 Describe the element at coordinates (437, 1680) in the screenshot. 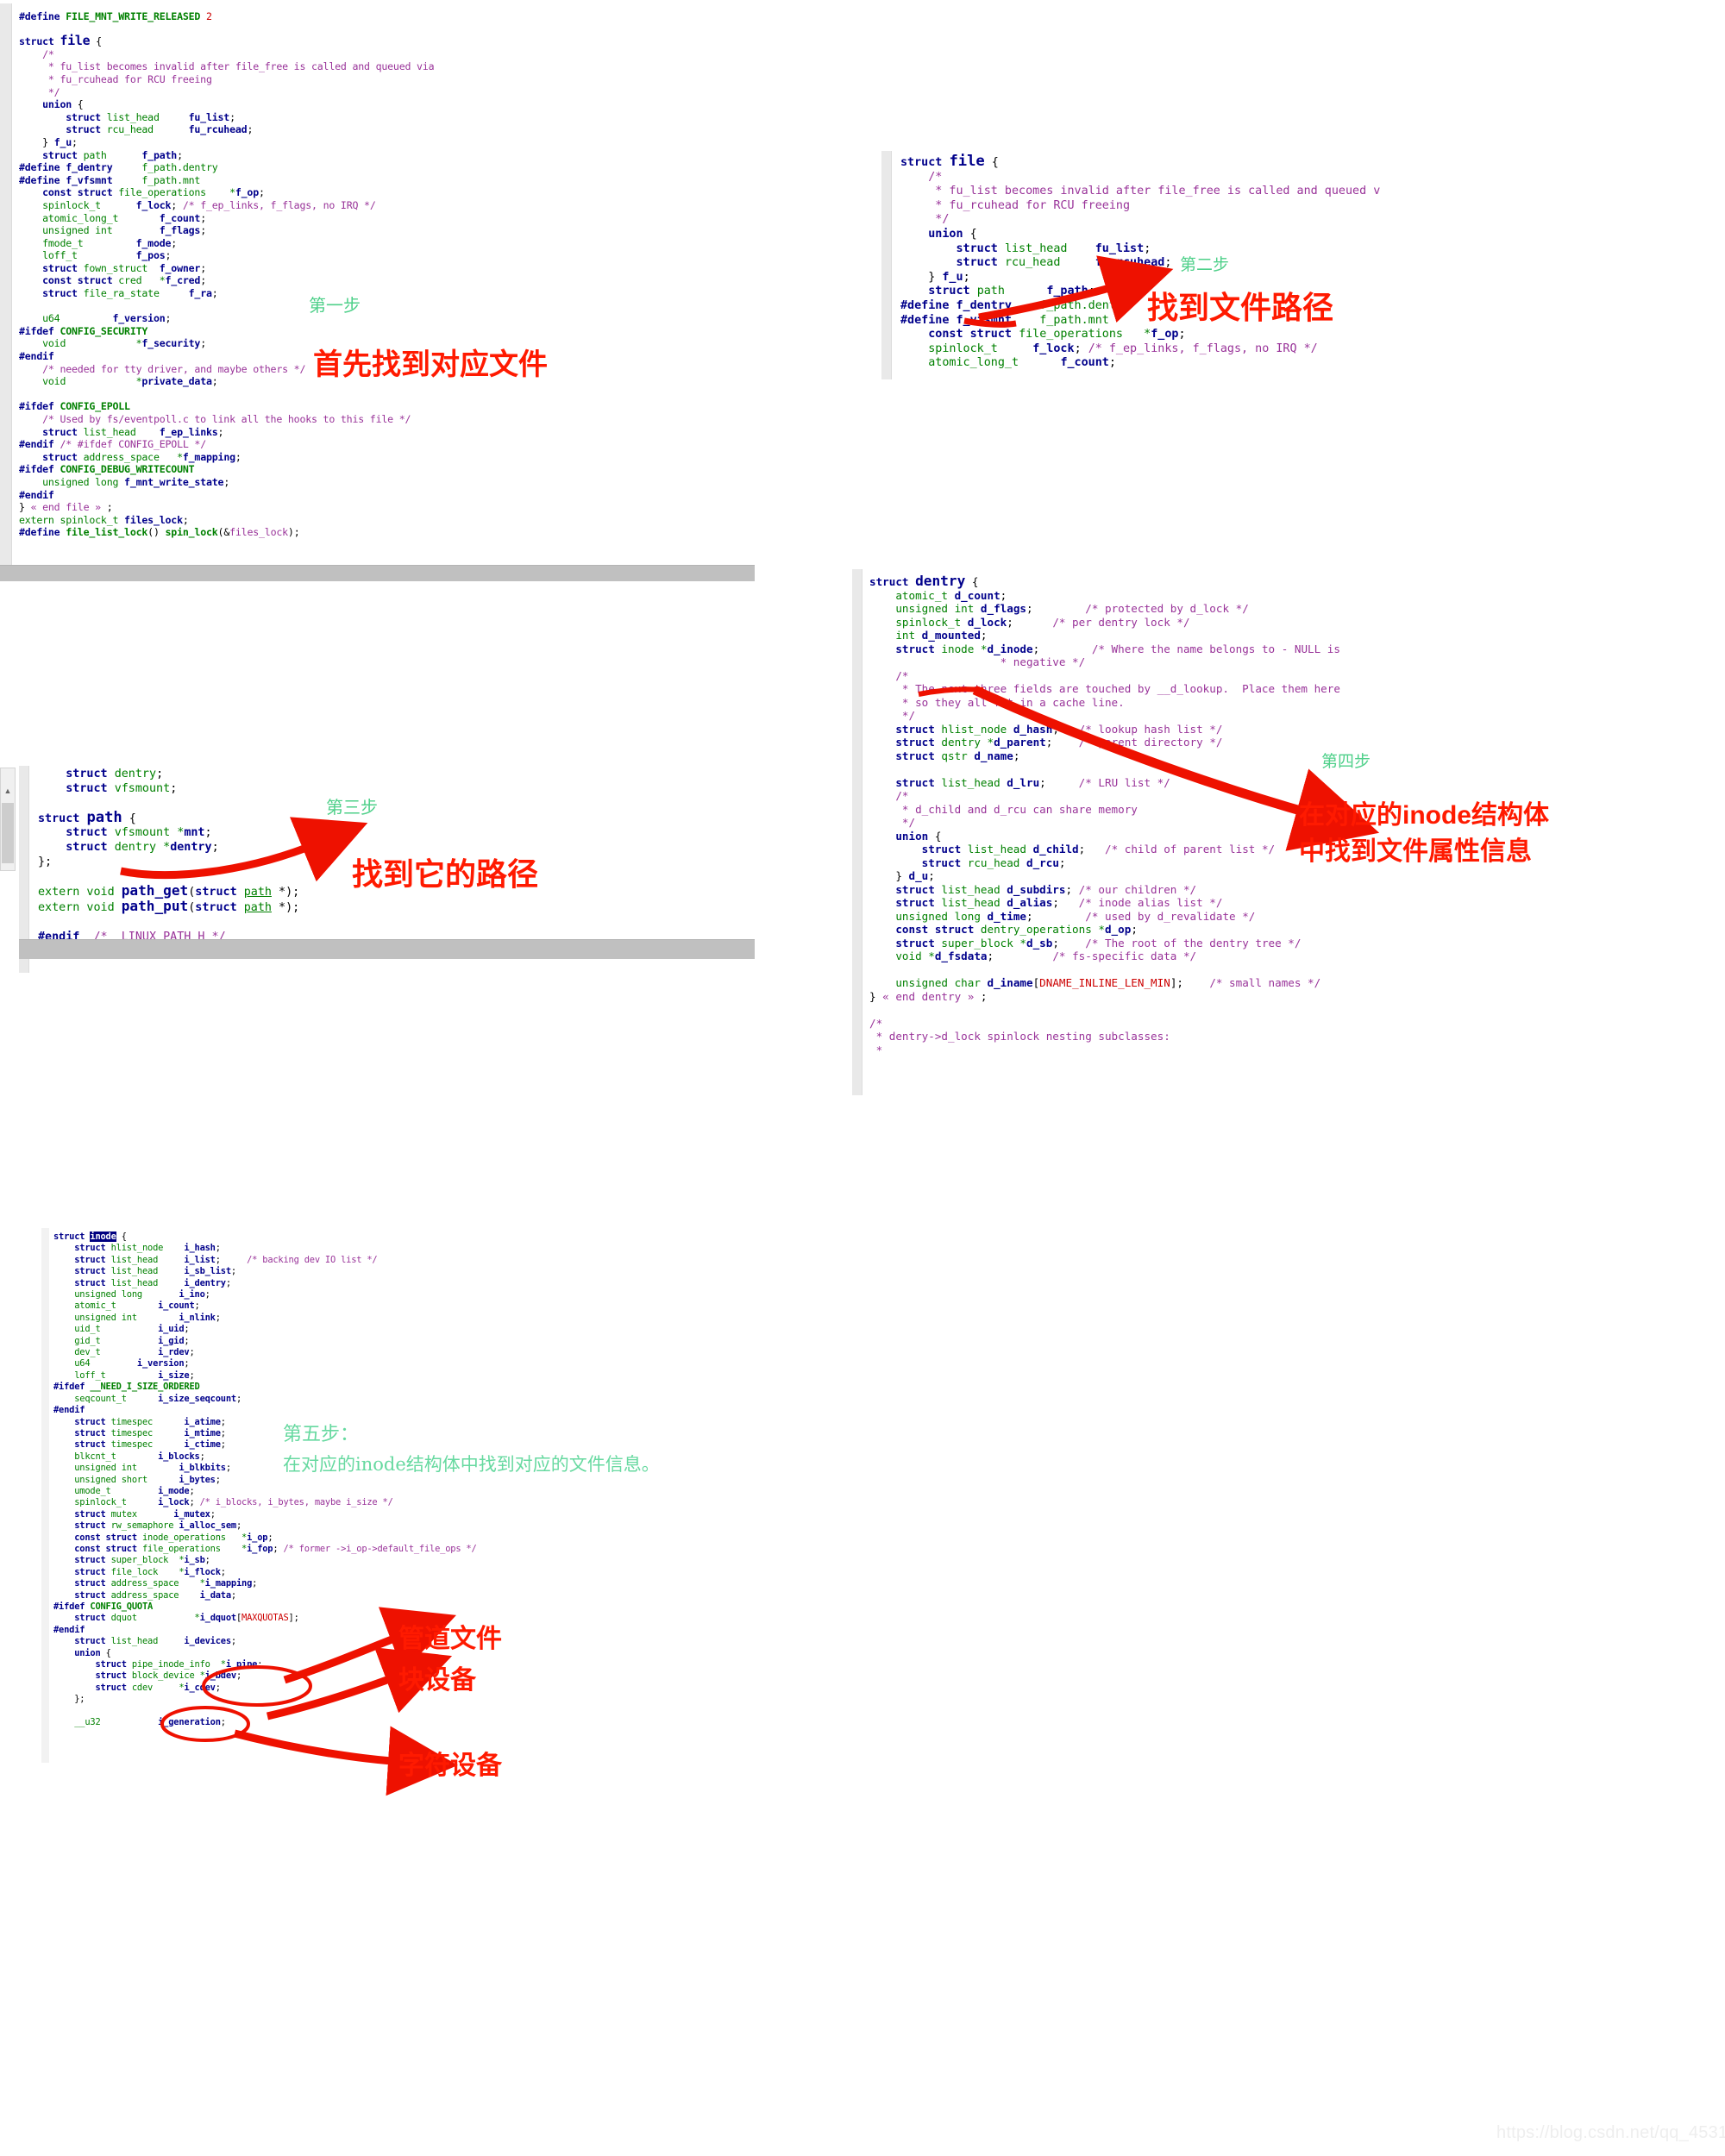

I see `annotation-block-device: 块设备` at that location.